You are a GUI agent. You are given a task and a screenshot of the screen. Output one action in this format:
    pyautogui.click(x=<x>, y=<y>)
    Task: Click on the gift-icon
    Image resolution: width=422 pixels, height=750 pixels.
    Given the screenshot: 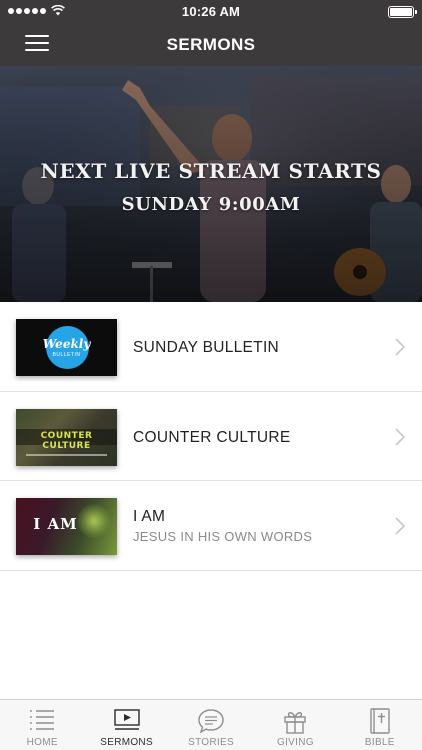 What is the action you would take?
    pyautogui.click(x=295, y=723)
    